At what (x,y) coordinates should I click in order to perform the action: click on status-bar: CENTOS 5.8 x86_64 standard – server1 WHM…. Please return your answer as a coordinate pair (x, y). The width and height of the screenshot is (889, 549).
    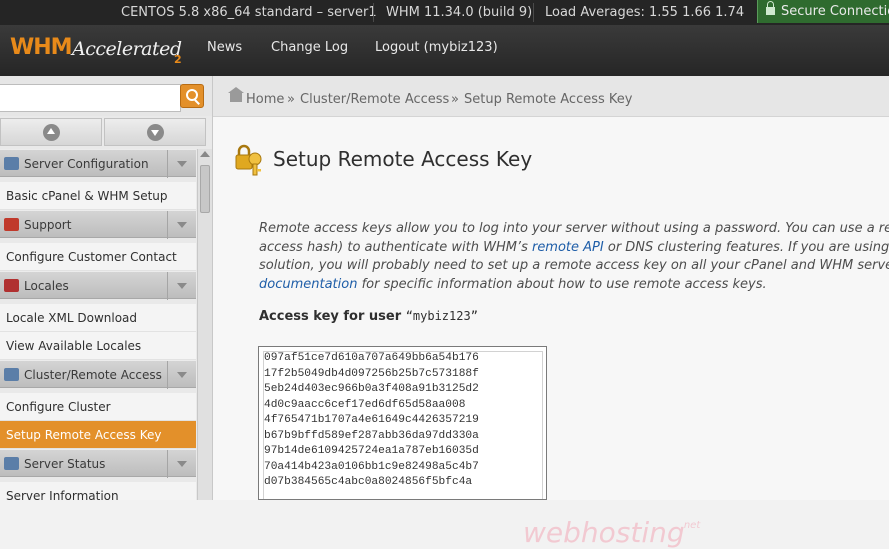
    Looking at the image, I should click on (444, 12).